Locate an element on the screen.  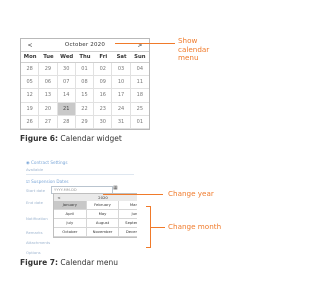
calendar-day: 15 is located at coordinates (85, 96).